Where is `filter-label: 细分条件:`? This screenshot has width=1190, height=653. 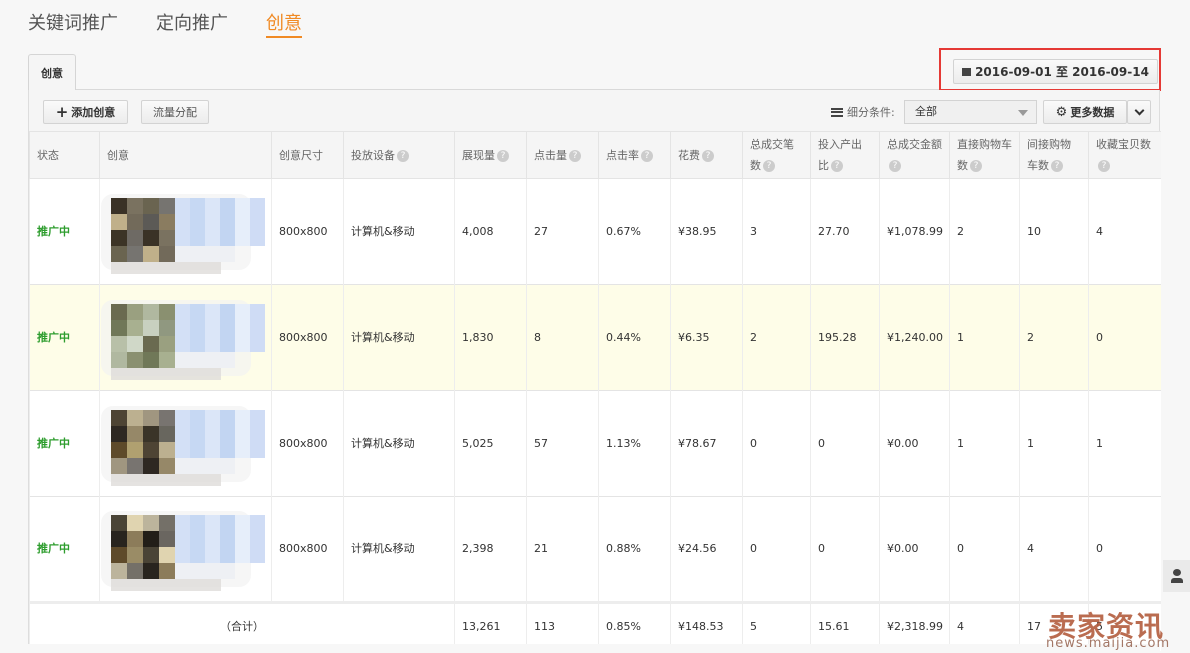 filter-label: 细分条件: is located at coordinates (863, 112).